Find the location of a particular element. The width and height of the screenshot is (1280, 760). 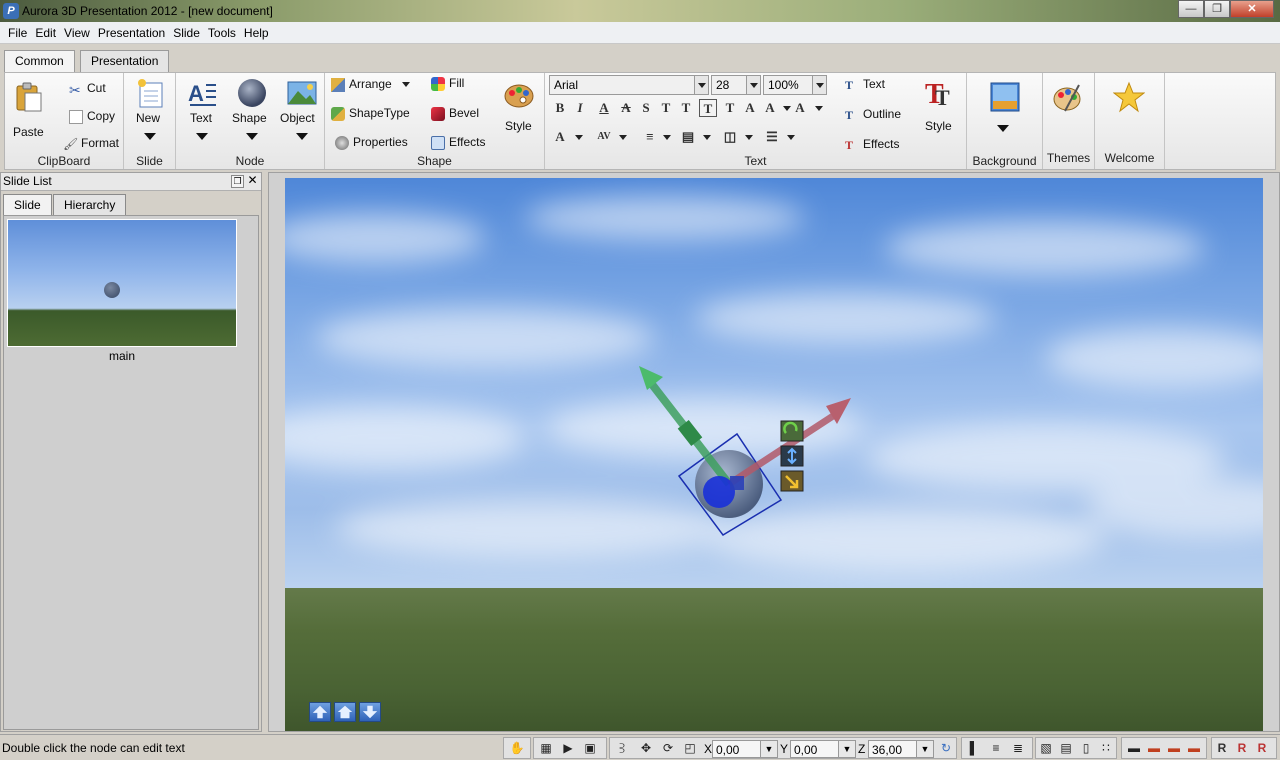

menu-slide: Slide is located at coordinates (186, 33).